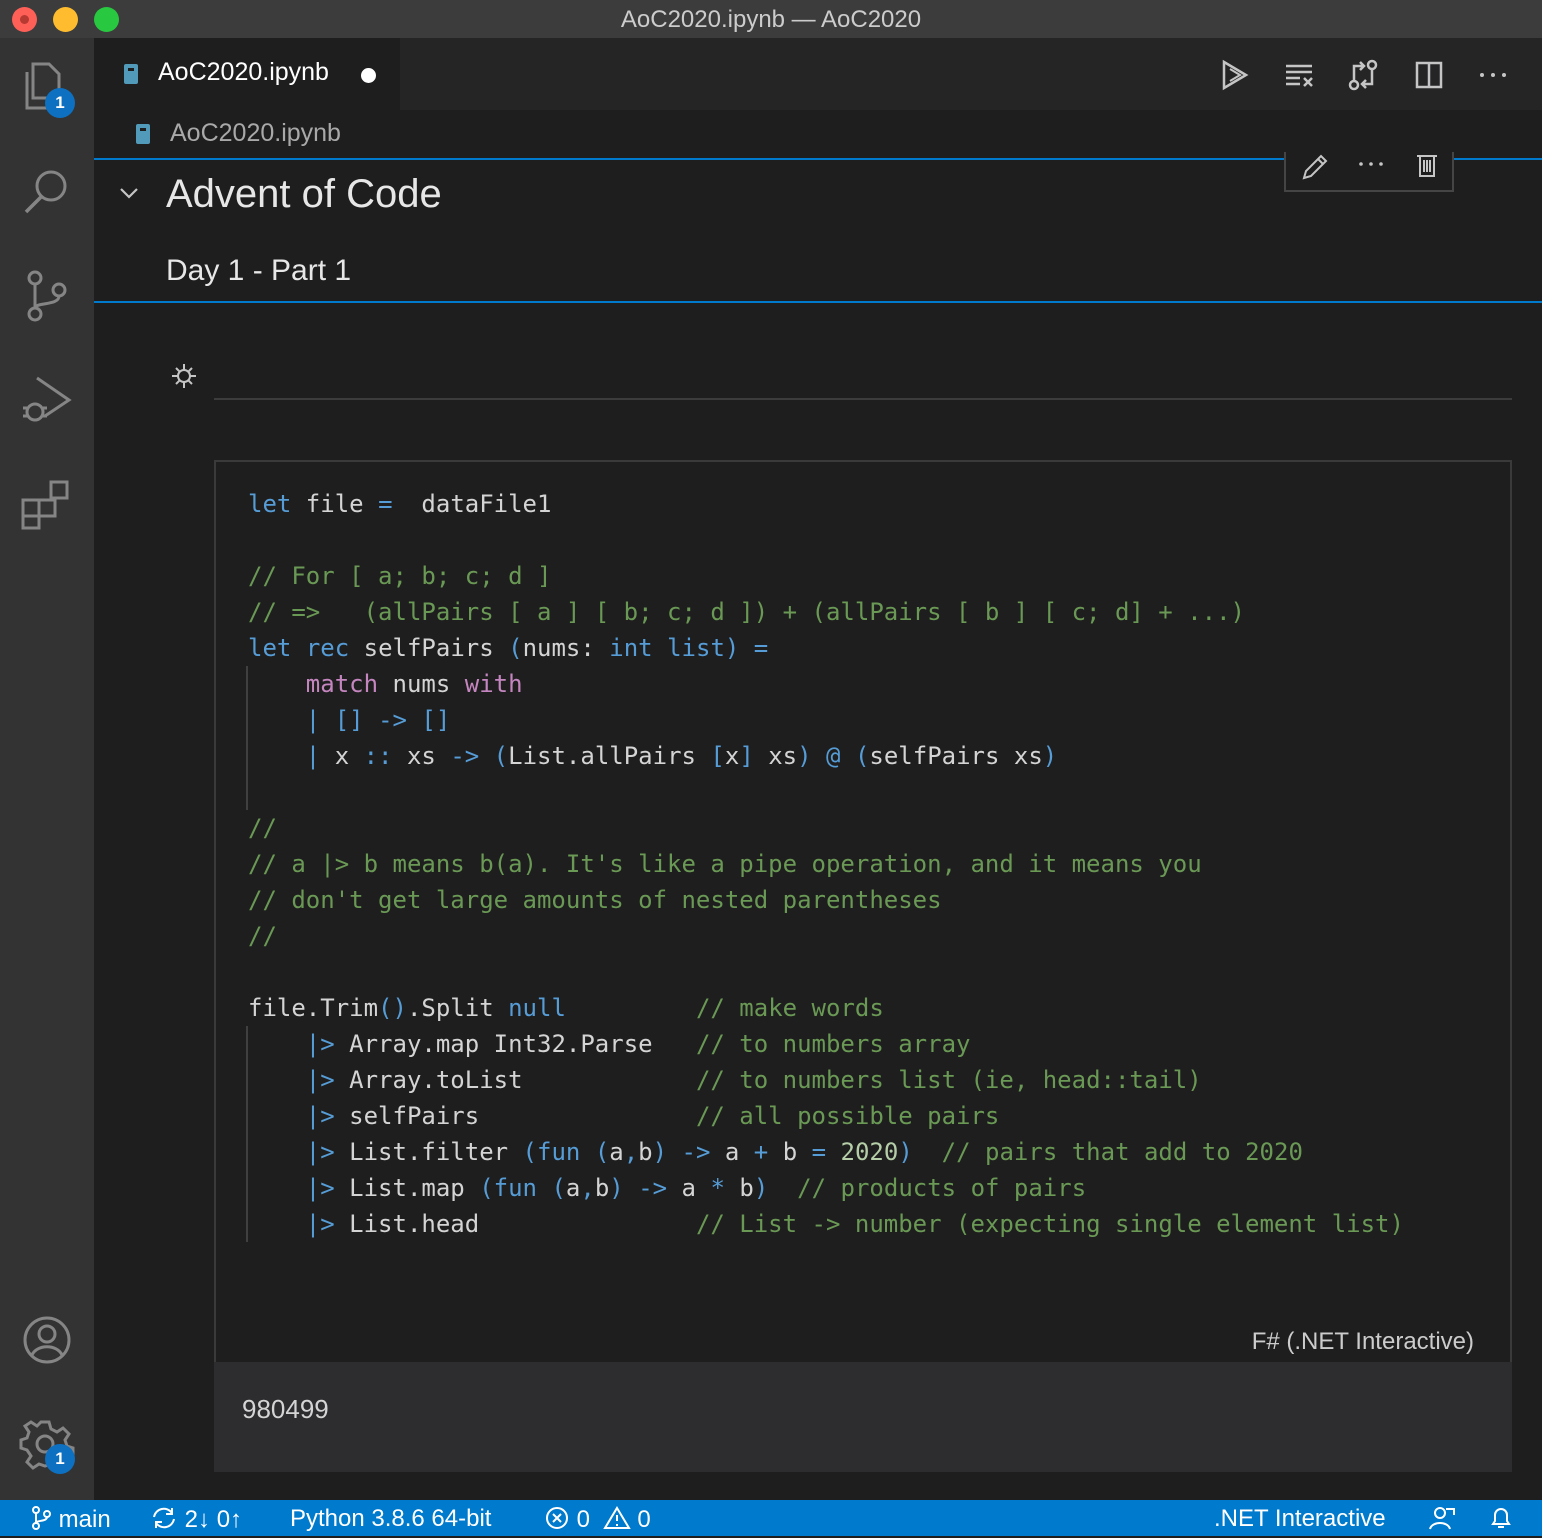 The height and width of the screenshot is (1538, 1542). Describe the element at coordinates (863, 399) in the screenshot. I see `empty-cell-divider` at that location.